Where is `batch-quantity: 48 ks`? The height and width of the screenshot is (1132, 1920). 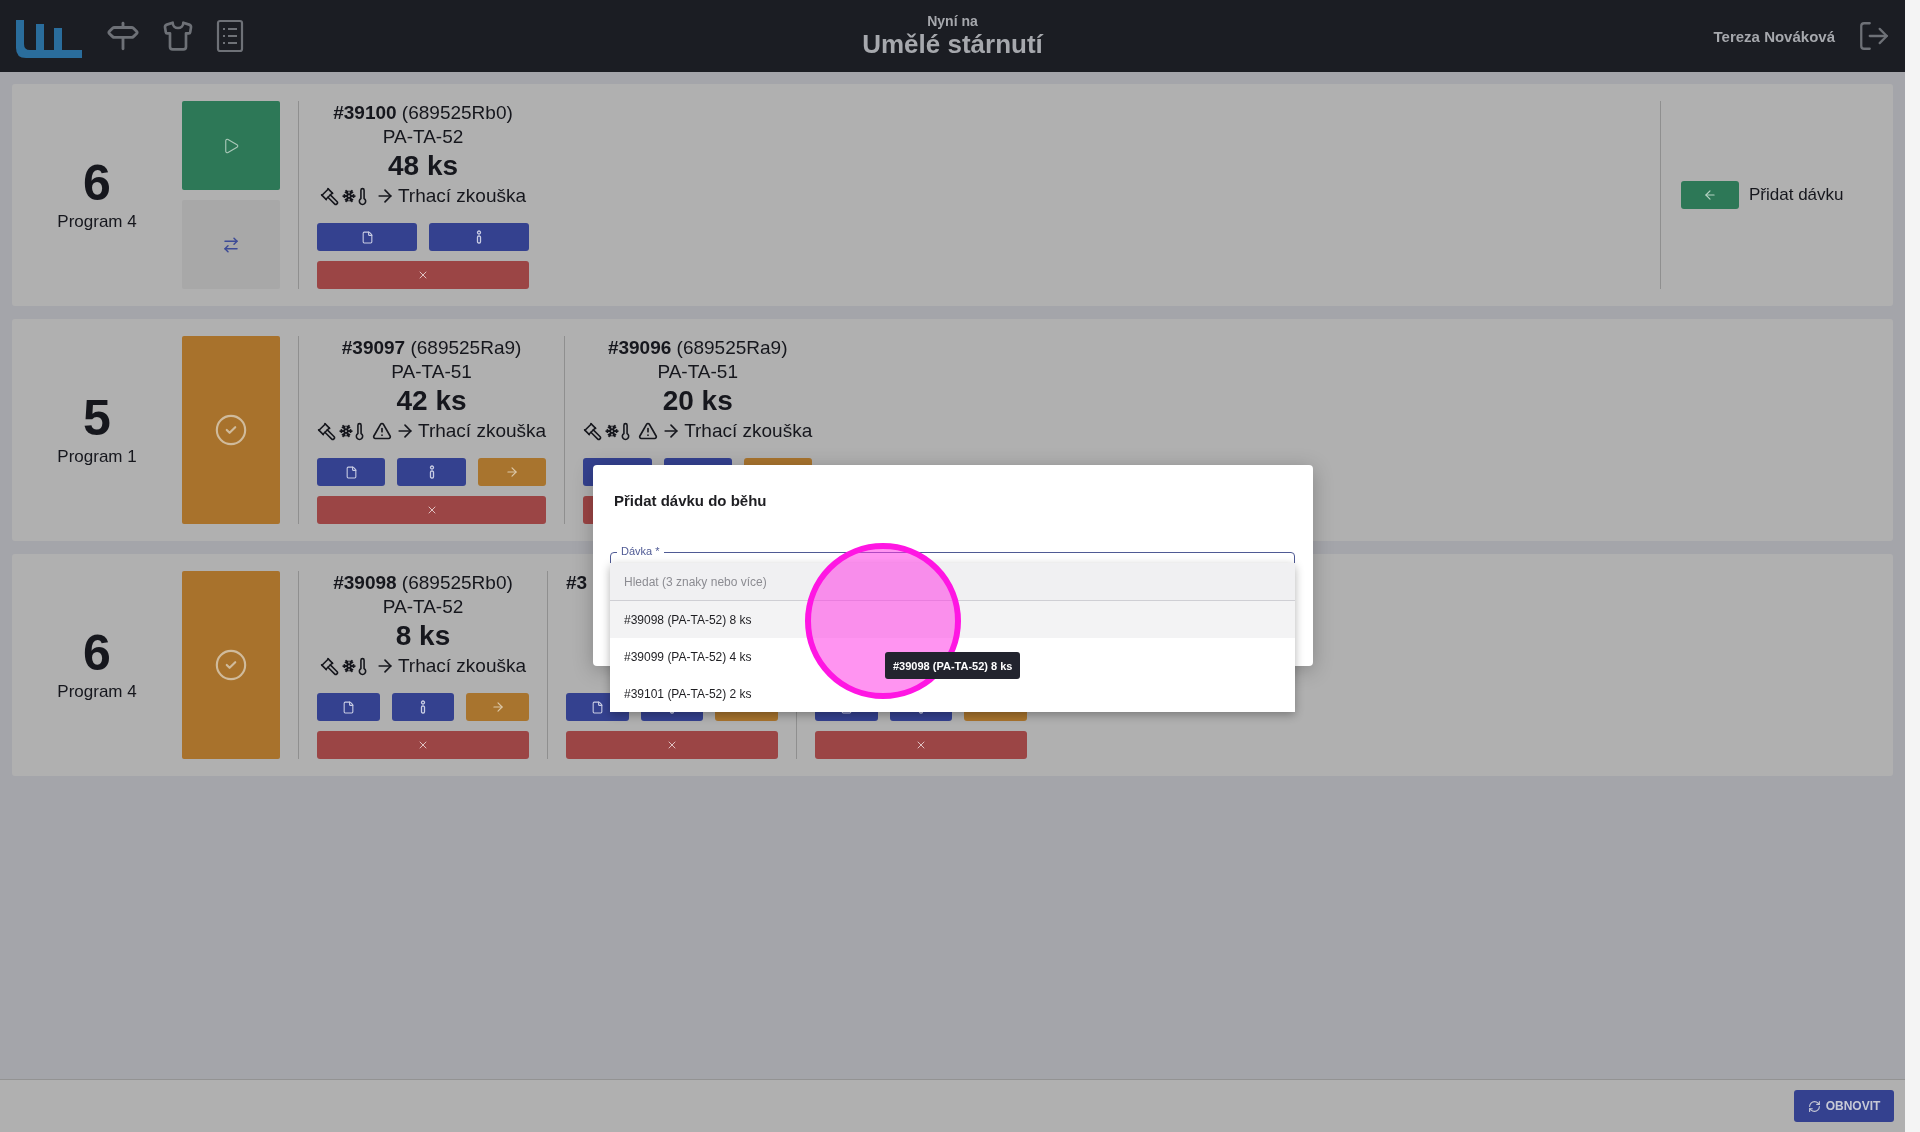 batch-quantity: 48 ks is located at coordinates (423, 166).